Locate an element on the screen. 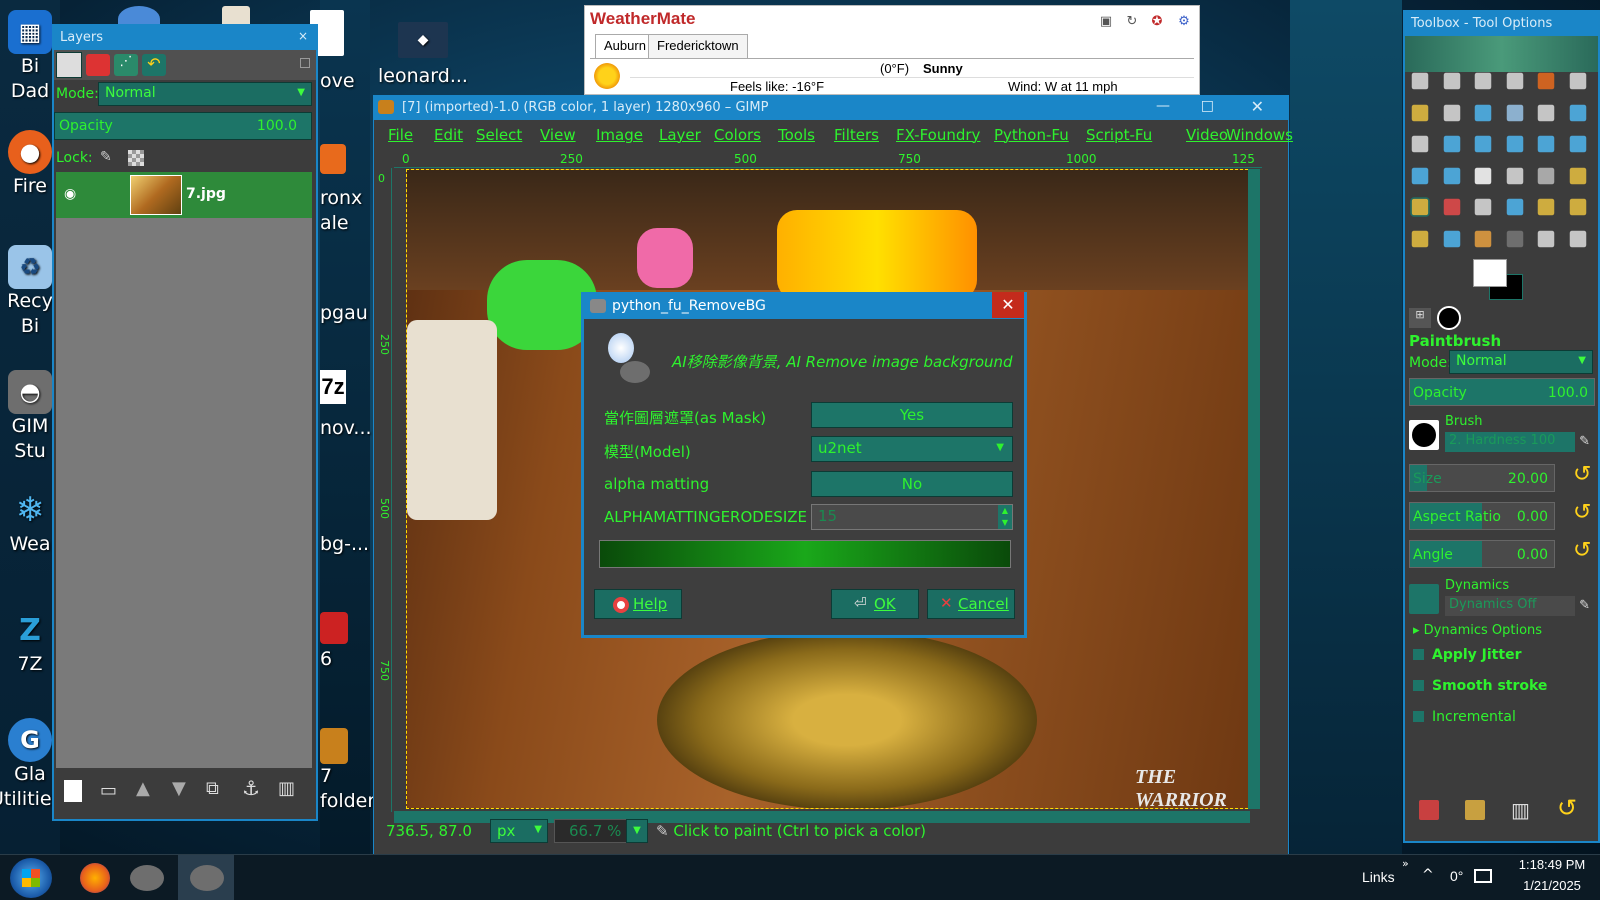 The width and height of the screenshot is (1600, 900). scissors-select-tool-icon is located at coordinates (1577, 81).